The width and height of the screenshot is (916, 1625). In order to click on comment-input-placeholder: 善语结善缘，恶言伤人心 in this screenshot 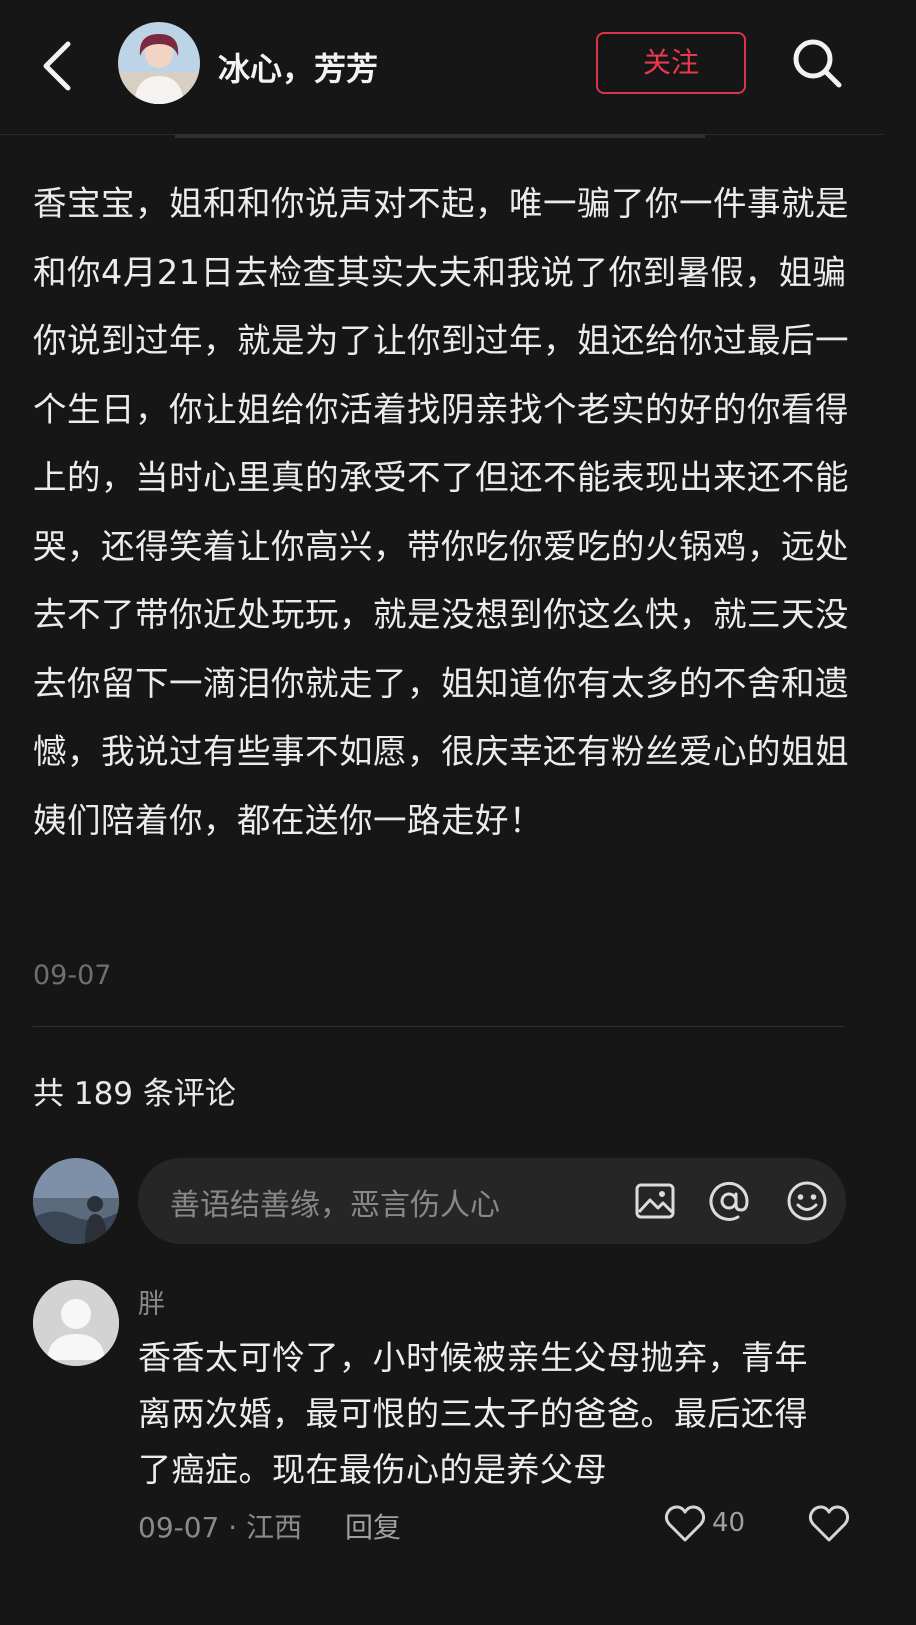, I will do `click(335, 1205)`.